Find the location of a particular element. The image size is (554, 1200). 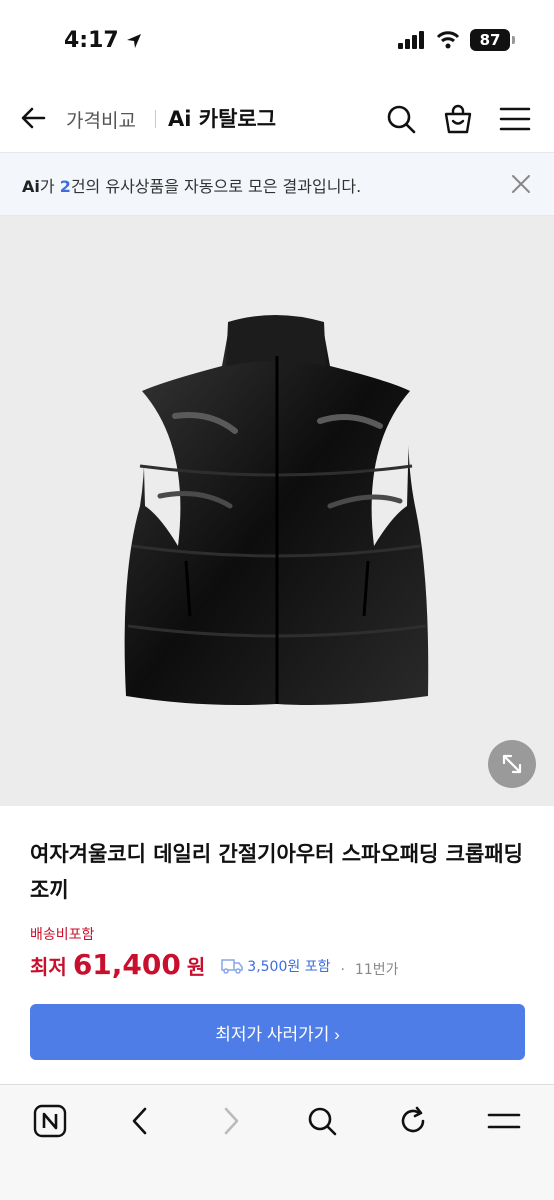

notice-message: Ai가 2건의 유사상품을 자동으로 모은 결과입니다. is located at coordinates (191, 185).